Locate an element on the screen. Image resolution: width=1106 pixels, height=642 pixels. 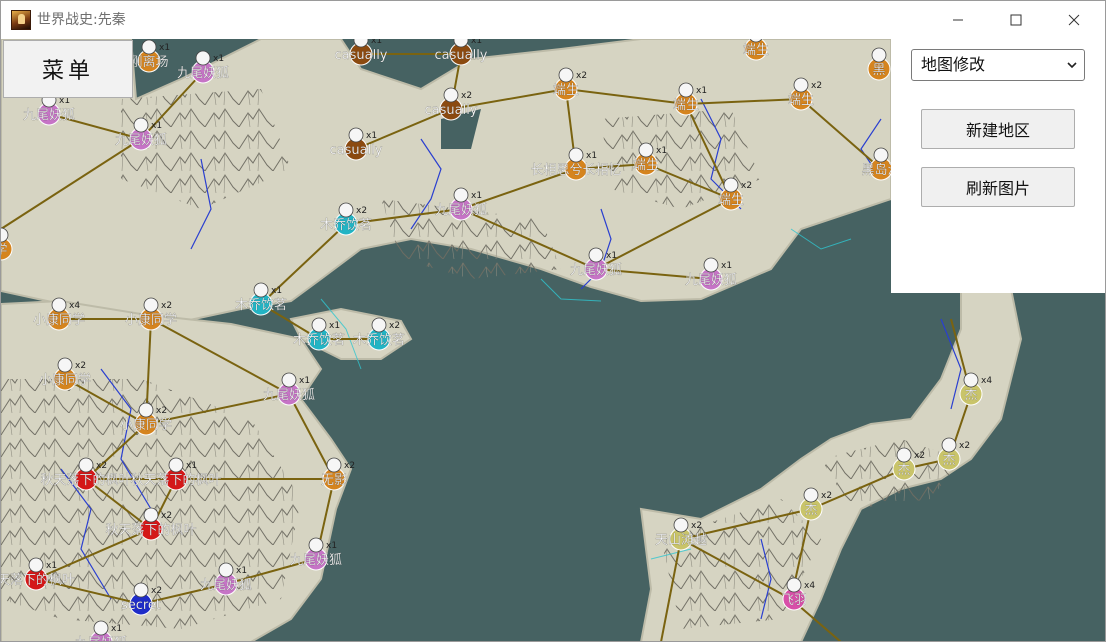
unit-label: 无影 is located at coordinates (334, 480).